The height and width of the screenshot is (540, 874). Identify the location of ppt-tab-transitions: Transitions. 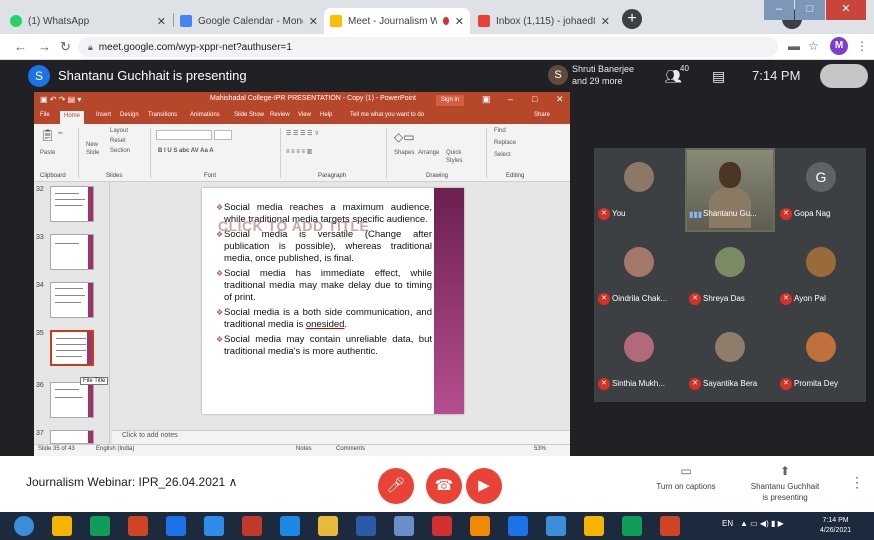
(163, 115).